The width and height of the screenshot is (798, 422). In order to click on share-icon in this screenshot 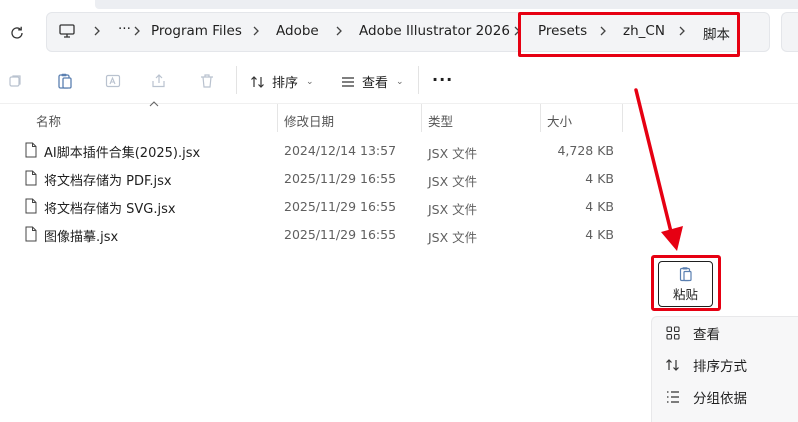, I will do `click(158, 81)`.